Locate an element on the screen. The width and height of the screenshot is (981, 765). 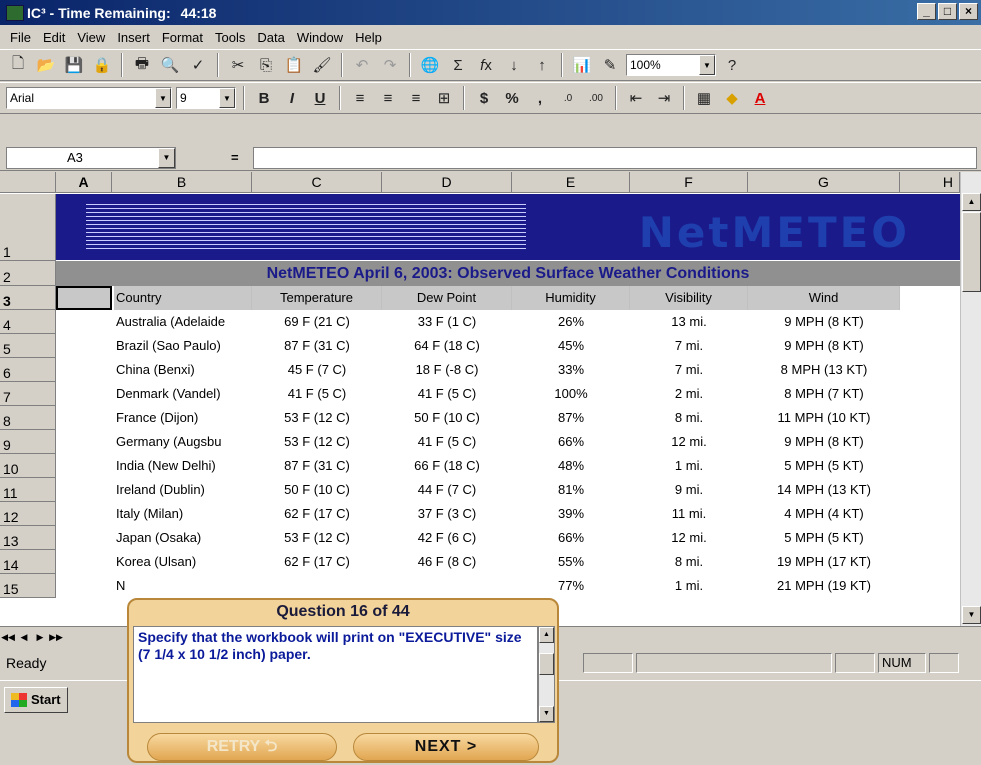
format-painter-icon: 🖌 is located at coordinates (322, 65).